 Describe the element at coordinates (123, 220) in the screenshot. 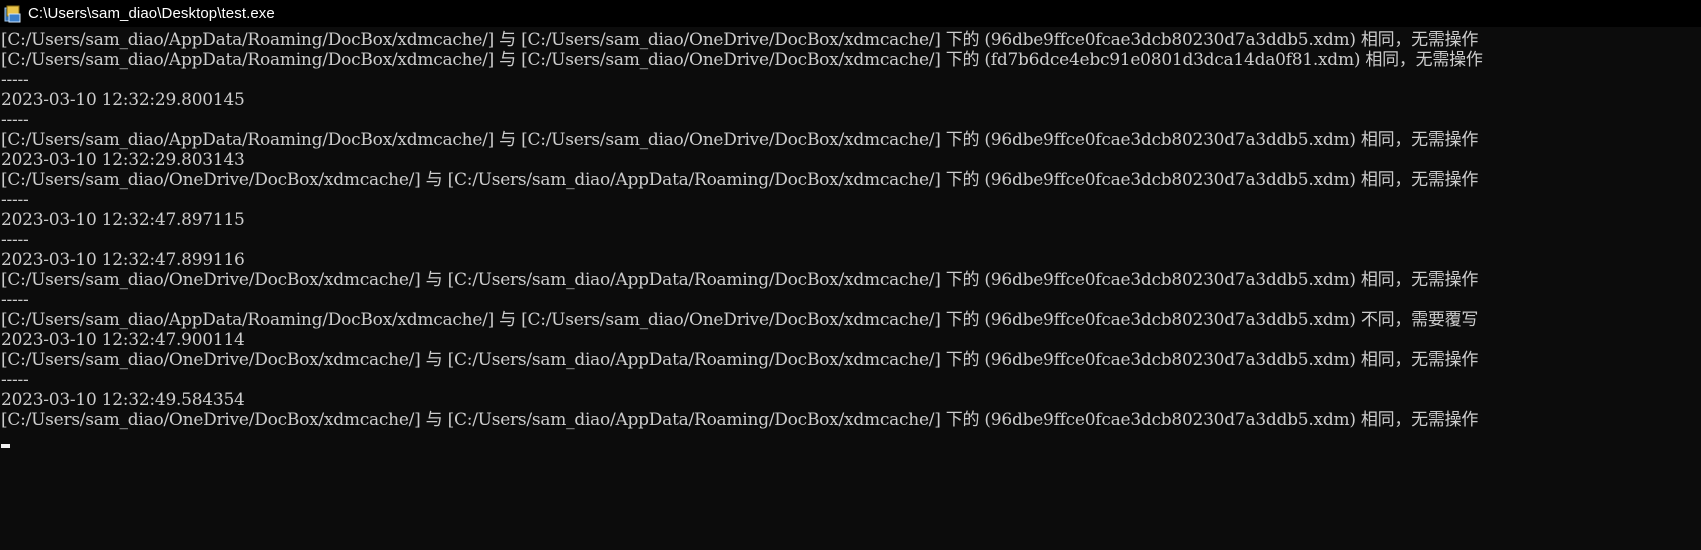

I see `console-line: 2023-03-10 12:32:47.897115` at that location.